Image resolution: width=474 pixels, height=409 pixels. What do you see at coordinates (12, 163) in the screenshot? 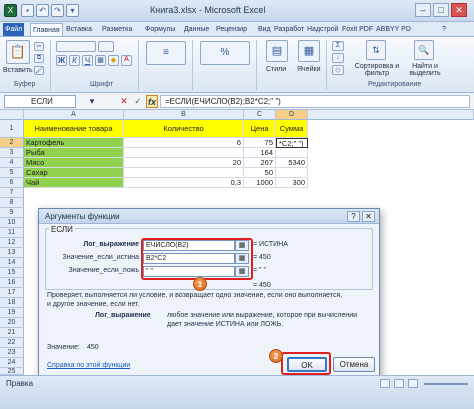
I see `row-header: 4` at bounding box center [12, 163].